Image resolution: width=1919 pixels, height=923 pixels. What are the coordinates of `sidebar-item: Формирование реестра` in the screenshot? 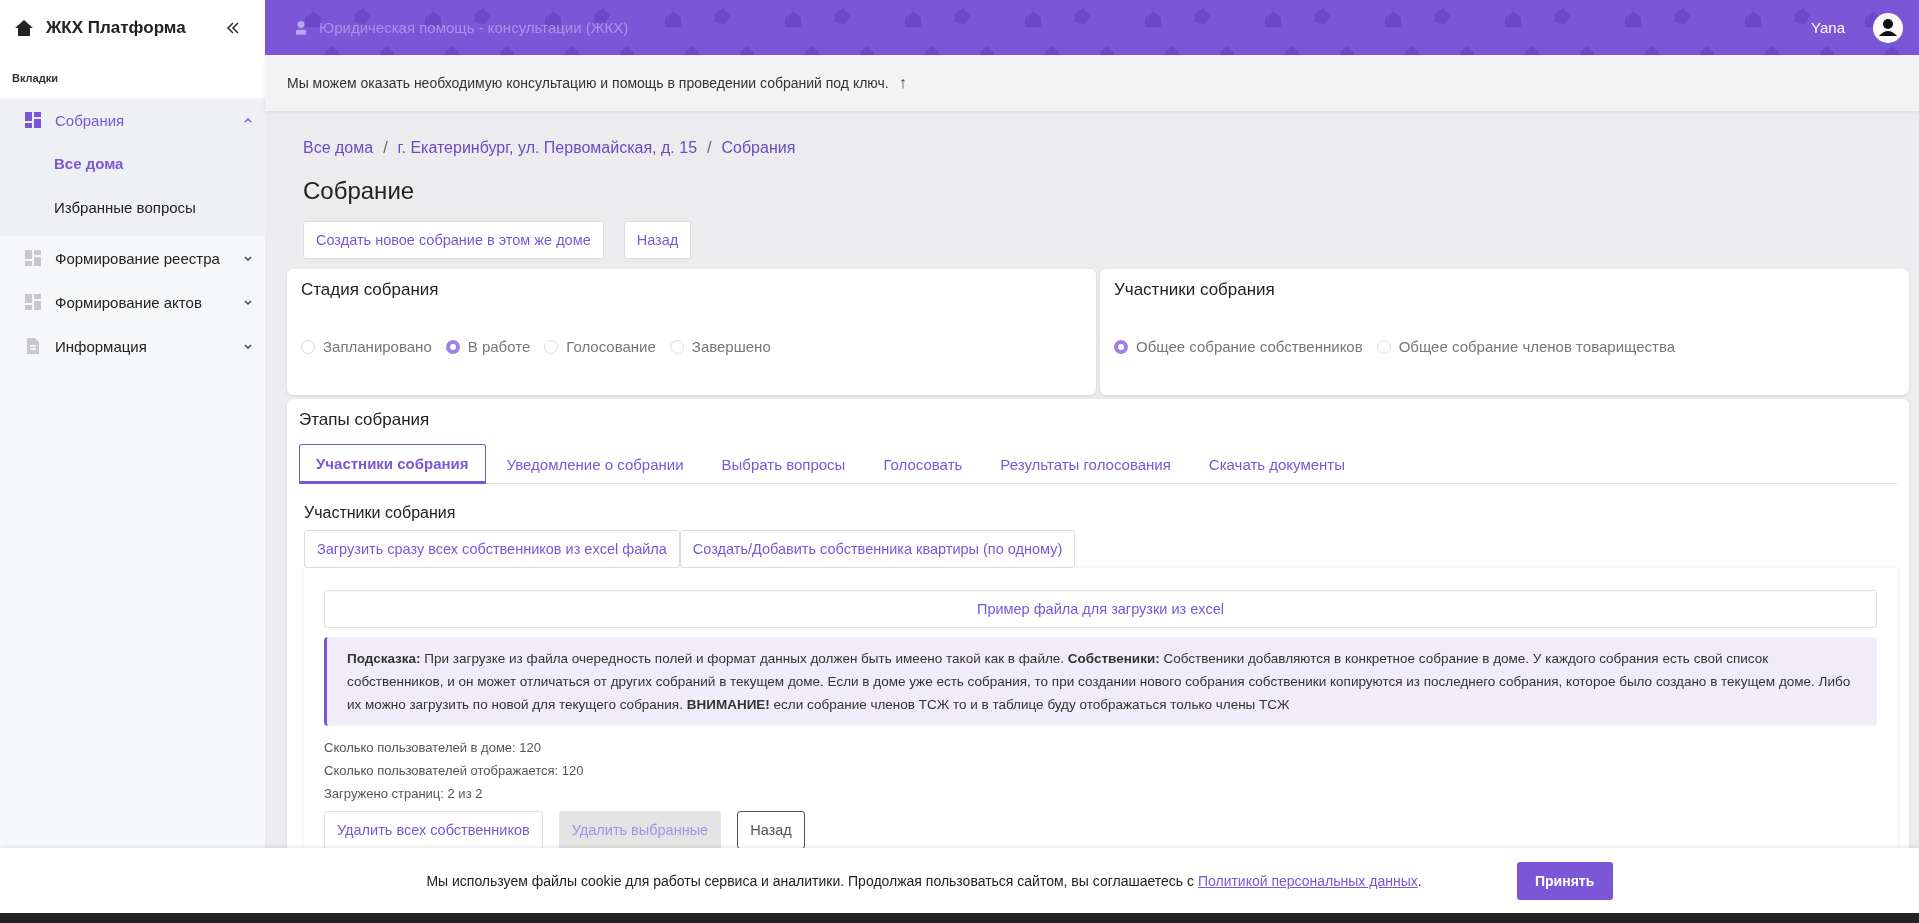 It's located at (132, 258).